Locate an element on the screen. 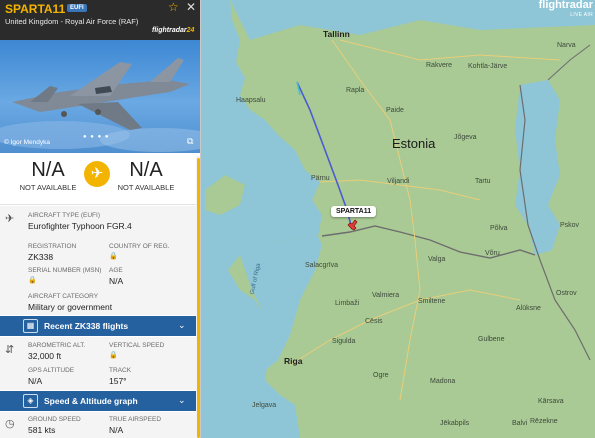 The image size is (595, 438). callsign-title: SPARTA11 is located at coordinates (35, 9).